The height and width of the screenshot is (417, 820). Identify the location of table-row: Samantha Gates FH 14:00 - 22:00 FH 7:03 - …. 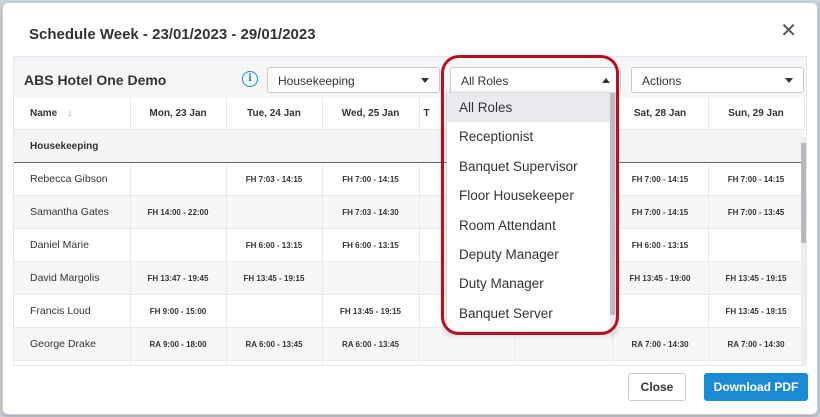
(409, 212).